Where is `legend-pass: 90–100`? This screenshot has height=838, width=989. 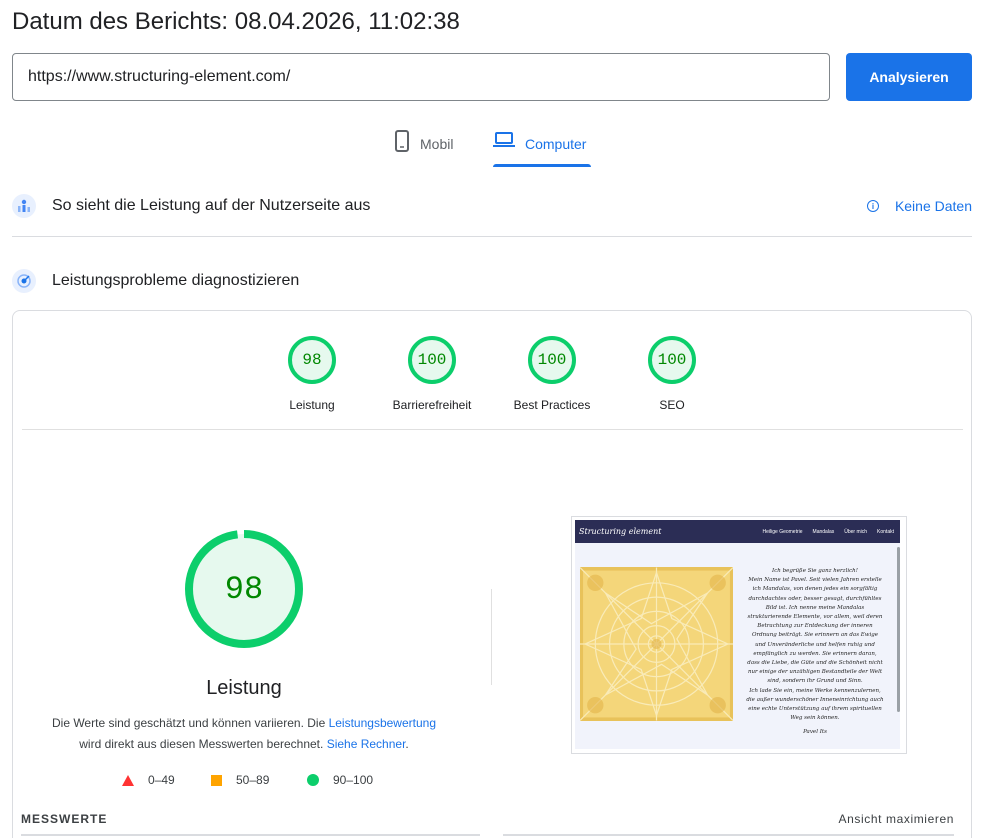 legend-pass: 90–100 is located at coordinates (340, 780).